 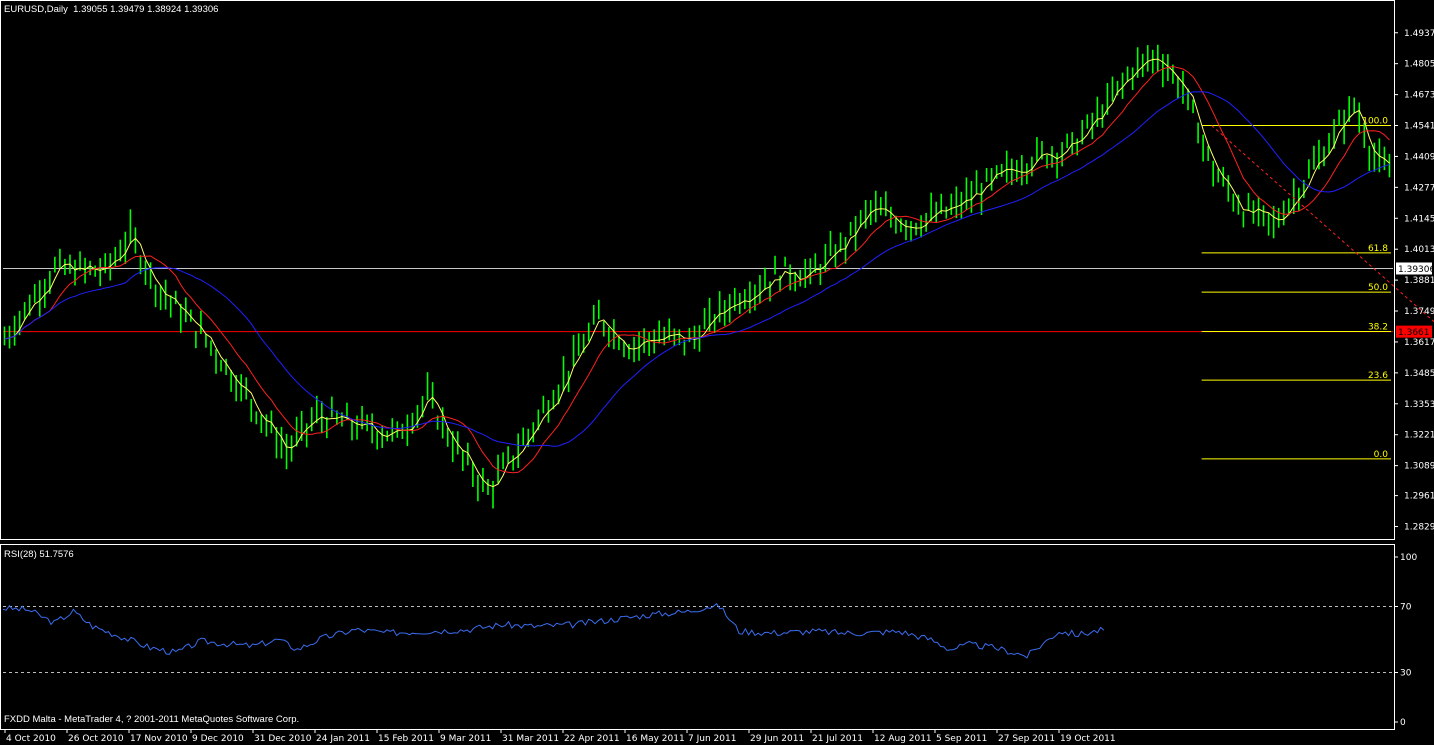 What do you see at coordinates (592, 739) in the screenshot?
I see `time-tick-label: 22 Apr 2011` at bounding box center [592, 739].